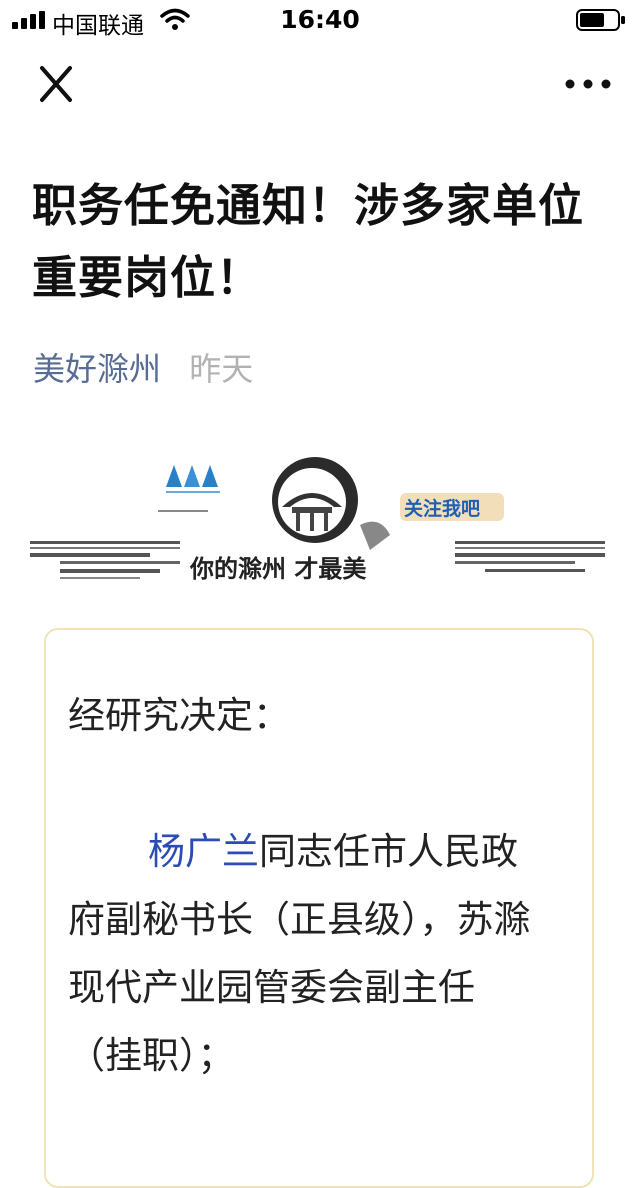 Image resolution: width=640 pixels, height=1188 pixels. Describe the element at coordinates (600, 20) in the screenshot. I see `battery-icon` at that location.